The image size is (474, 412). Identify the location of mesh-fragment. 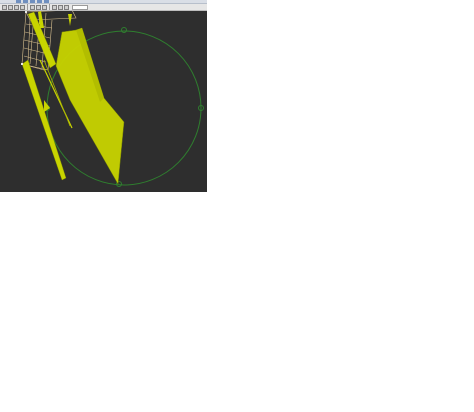
(70, 20).